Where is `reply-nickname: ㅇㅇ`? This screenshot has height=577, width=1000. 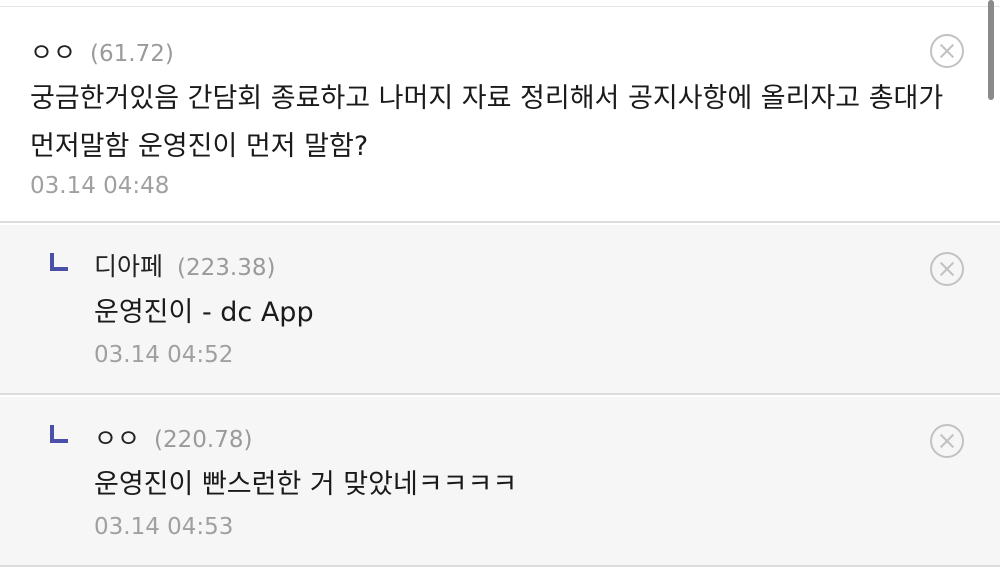 reply-nickname: ㅇㅇ is located at coordinates (117, 437).